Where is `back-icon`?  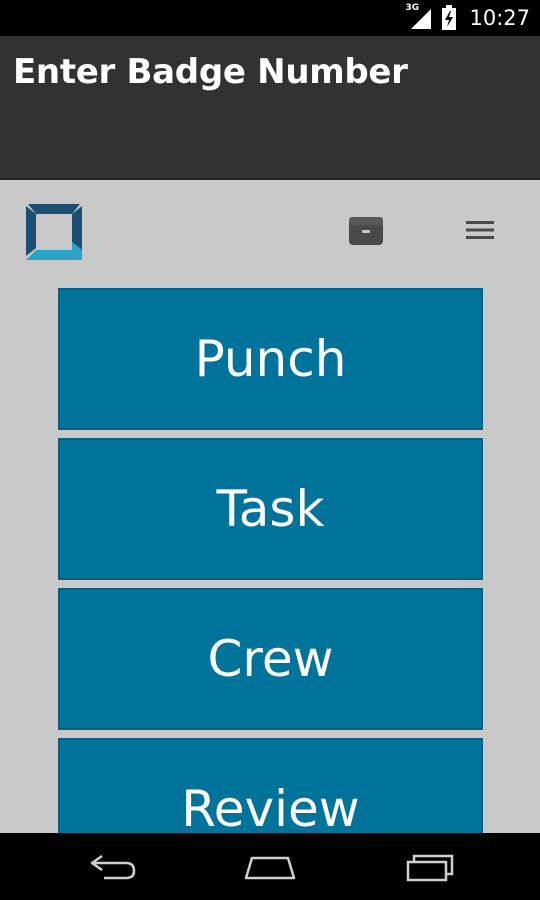
back-icon is located at coordinates (113, 867).